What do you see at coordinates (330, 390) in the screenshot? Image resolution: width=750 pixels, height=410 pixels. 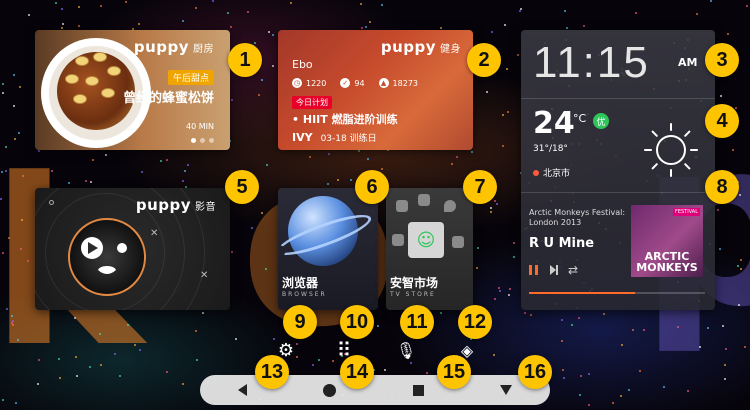 I see `home-icon` at bounding box center [330, 390].